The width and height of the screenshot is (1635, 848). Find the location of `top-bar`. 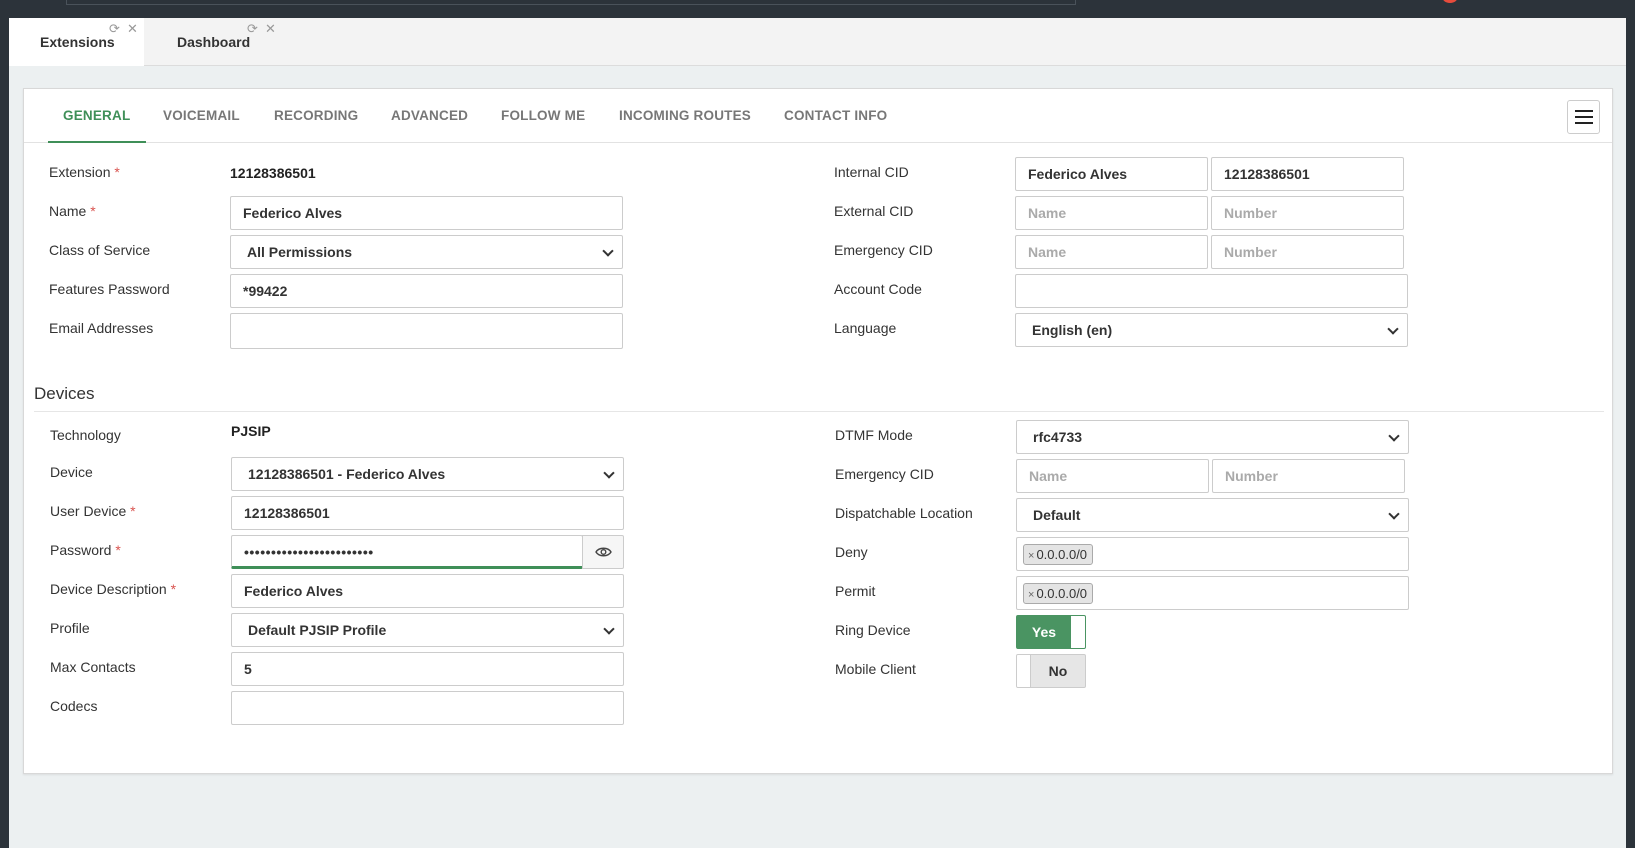

top-bar is located at coordinates (817, 9).